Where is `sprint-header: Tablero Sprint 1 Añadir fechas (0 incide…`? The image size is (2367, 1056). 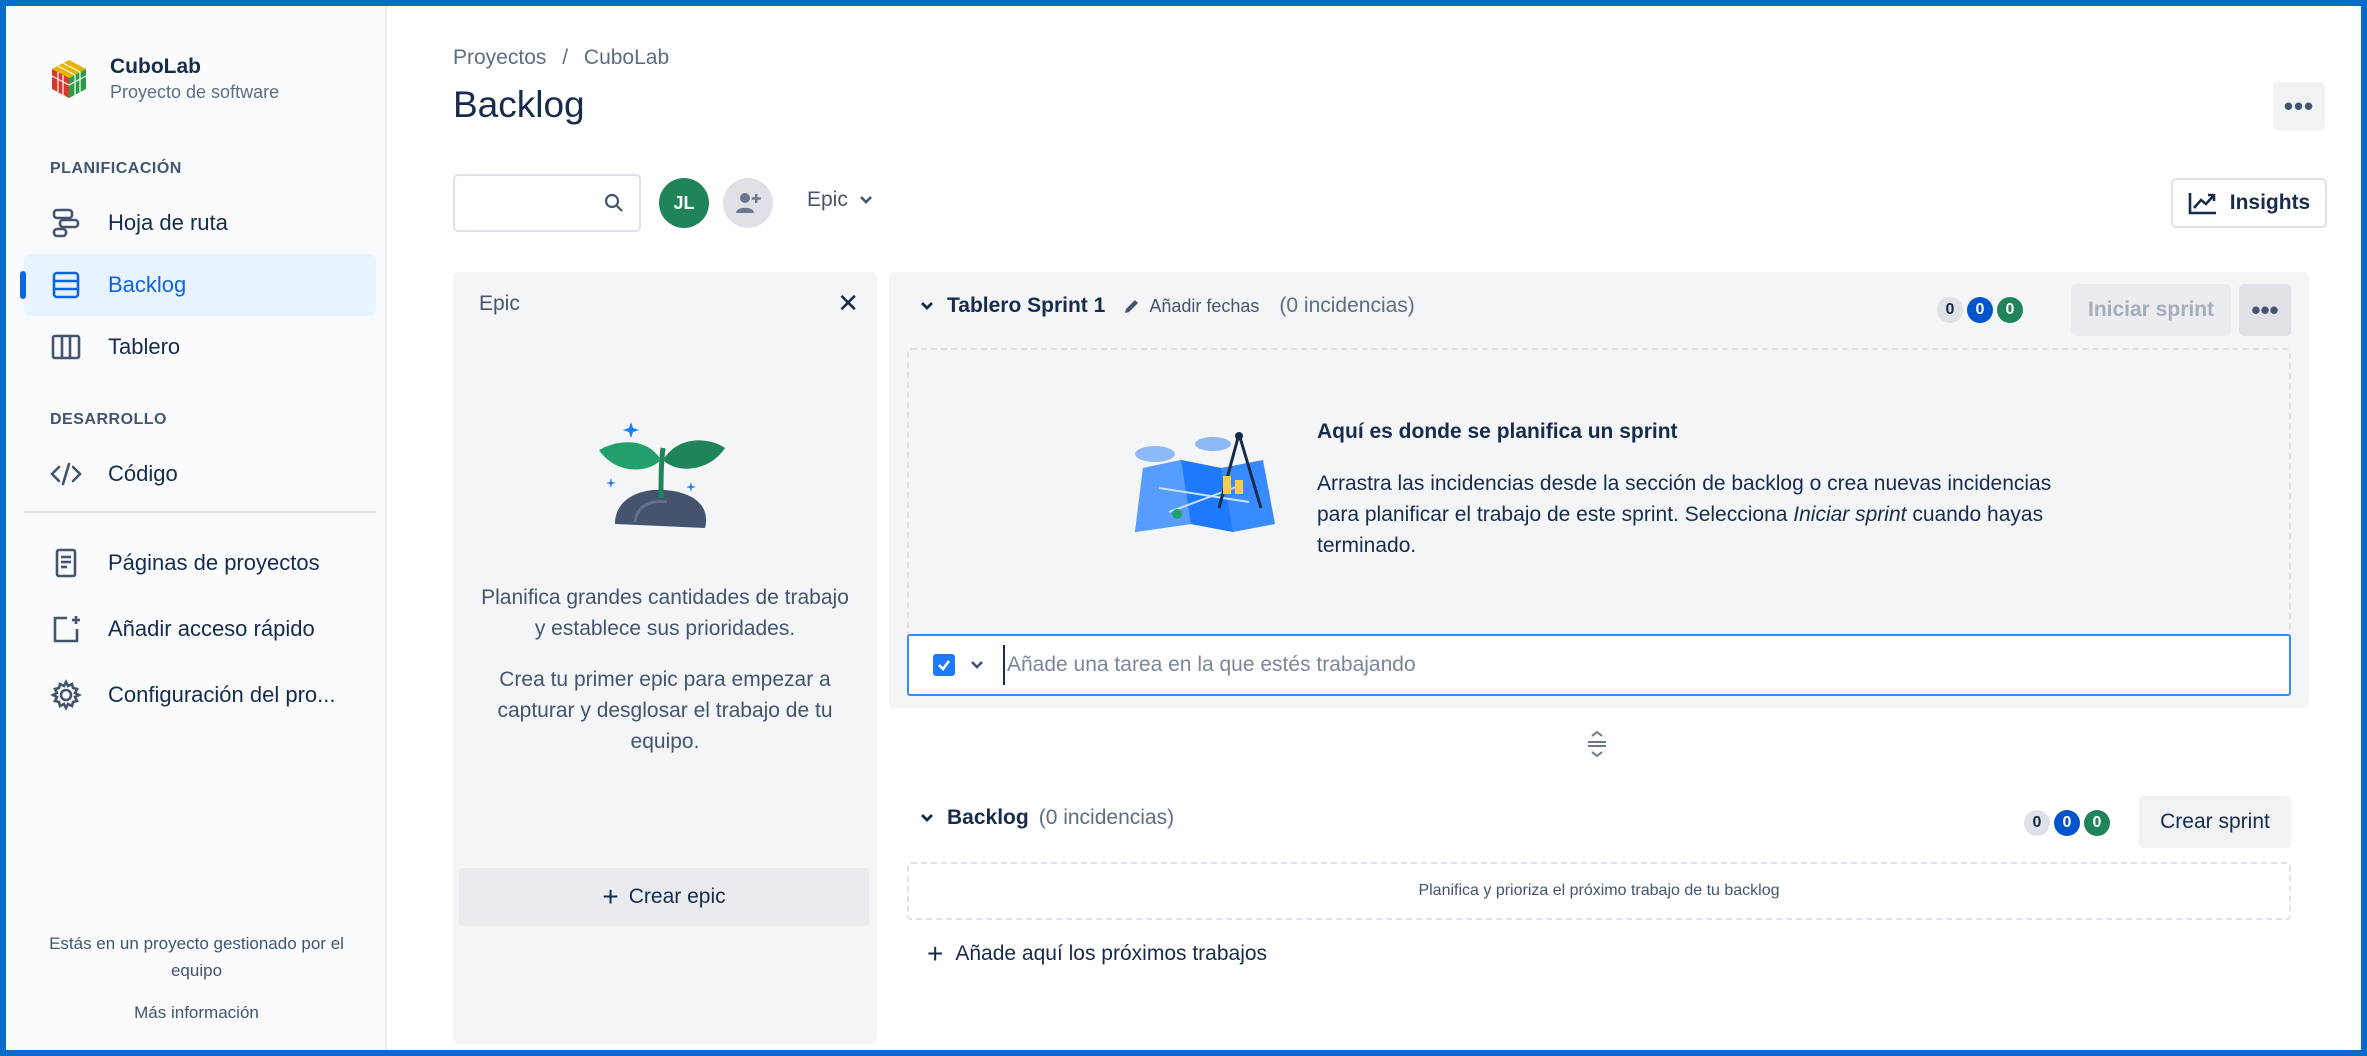
sprint-header: Tablero Sprint 1 Añadir fechas (0 incide… is located at coordinates (1167, 306).